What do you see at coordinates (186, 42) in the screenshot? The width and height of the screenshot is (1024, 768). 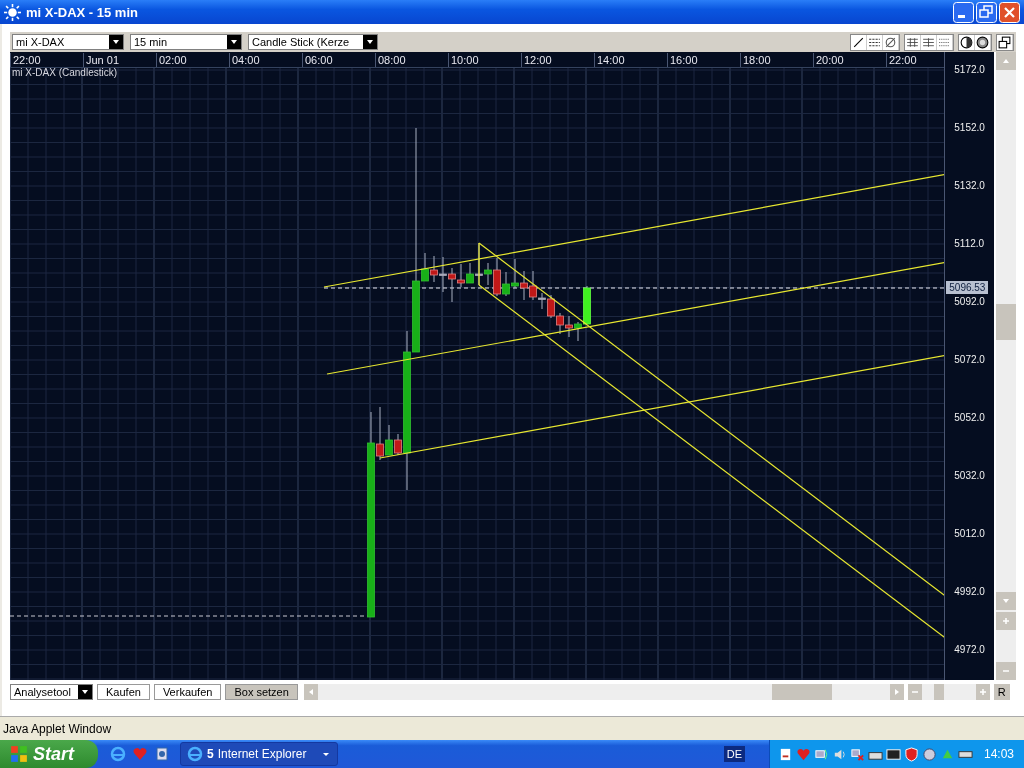 I see `dropdown: 15 min` at bounding box center [186, 42].